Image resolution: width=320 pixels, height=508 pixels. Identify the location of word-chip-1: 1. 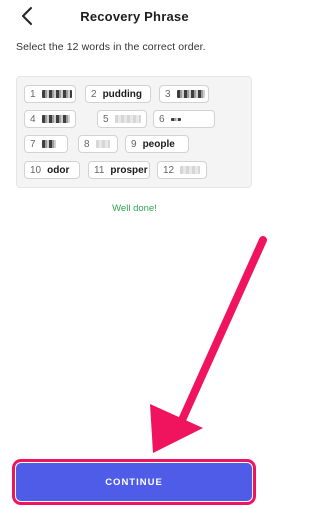
(50, 94).